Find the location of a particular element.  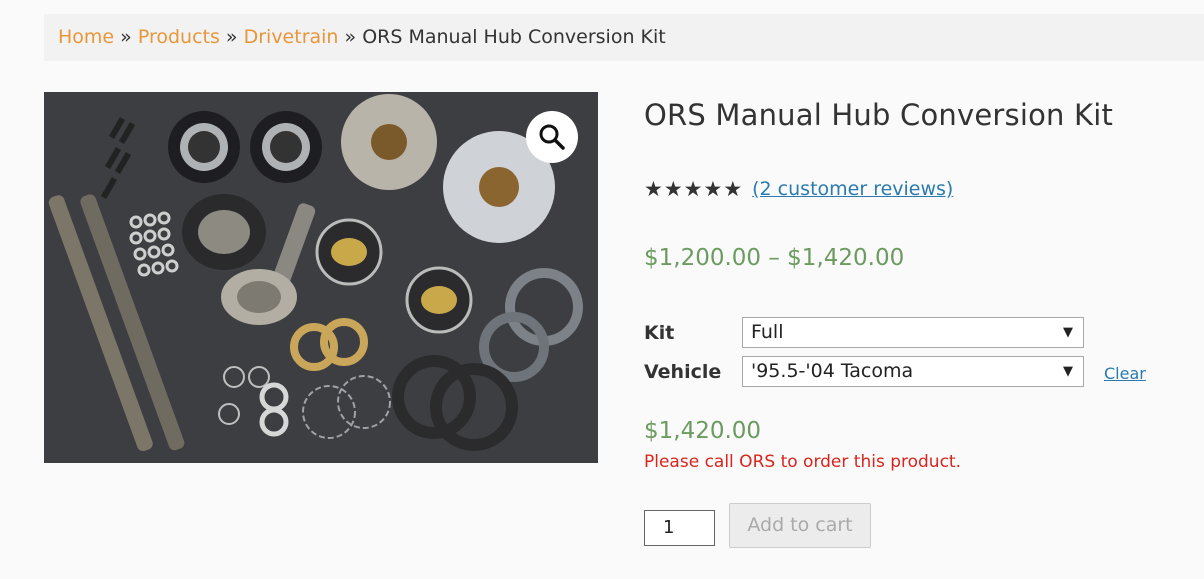

kit-label: Kit is located at coordinates (659, 333).